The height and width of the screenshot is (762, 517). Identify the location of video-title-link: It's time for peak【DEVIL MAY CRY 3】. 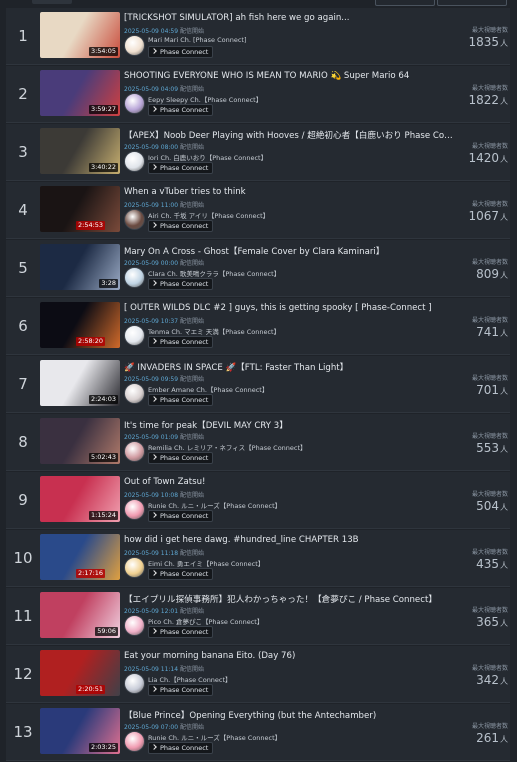
(289, 425).